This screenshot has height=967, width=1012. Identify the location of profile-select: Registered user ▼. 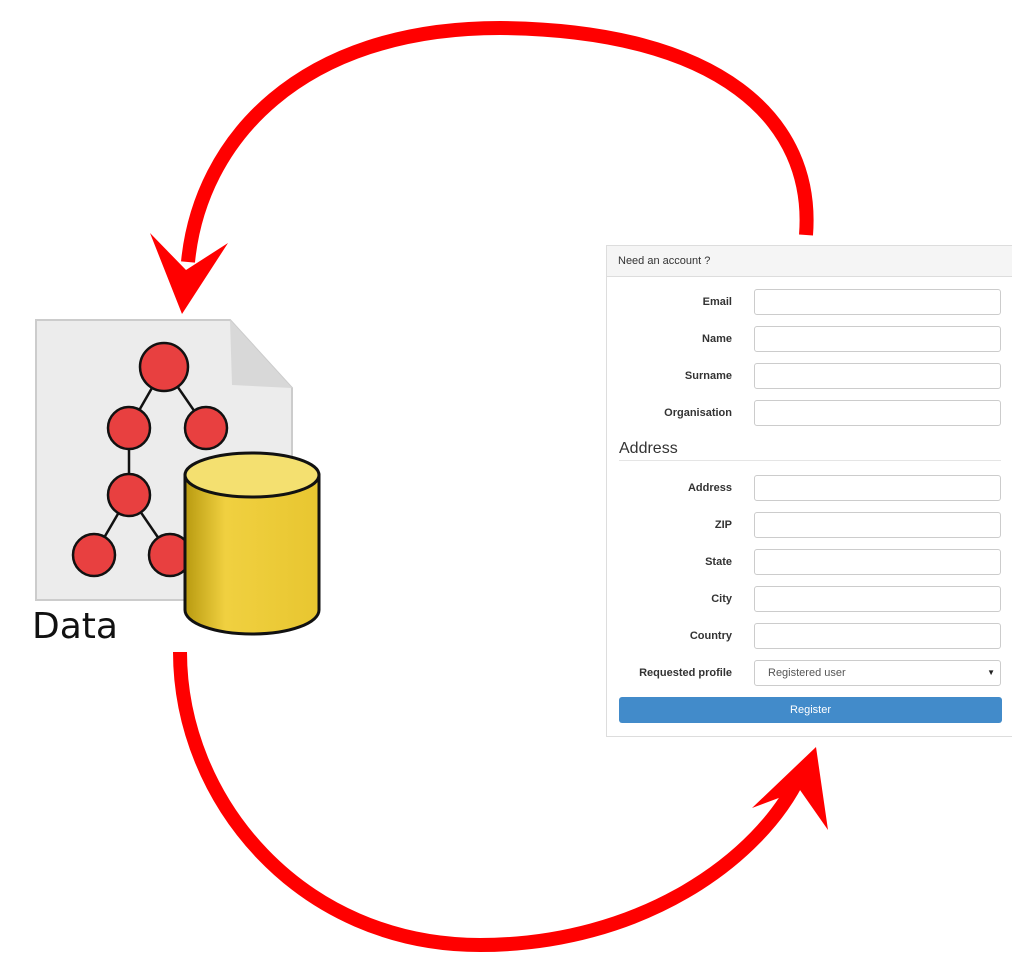
(877, 673).